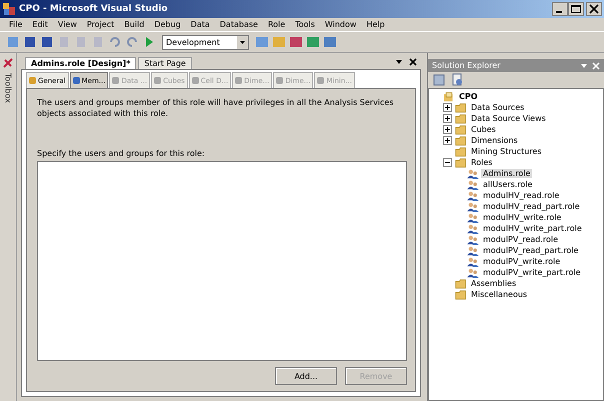 The width and height of the screenshot is (604, 401). Describe the element at coordinates (93, 9) in the screenshot. I see `window-title: CPO - Microsoft Visual Studio` at that location.